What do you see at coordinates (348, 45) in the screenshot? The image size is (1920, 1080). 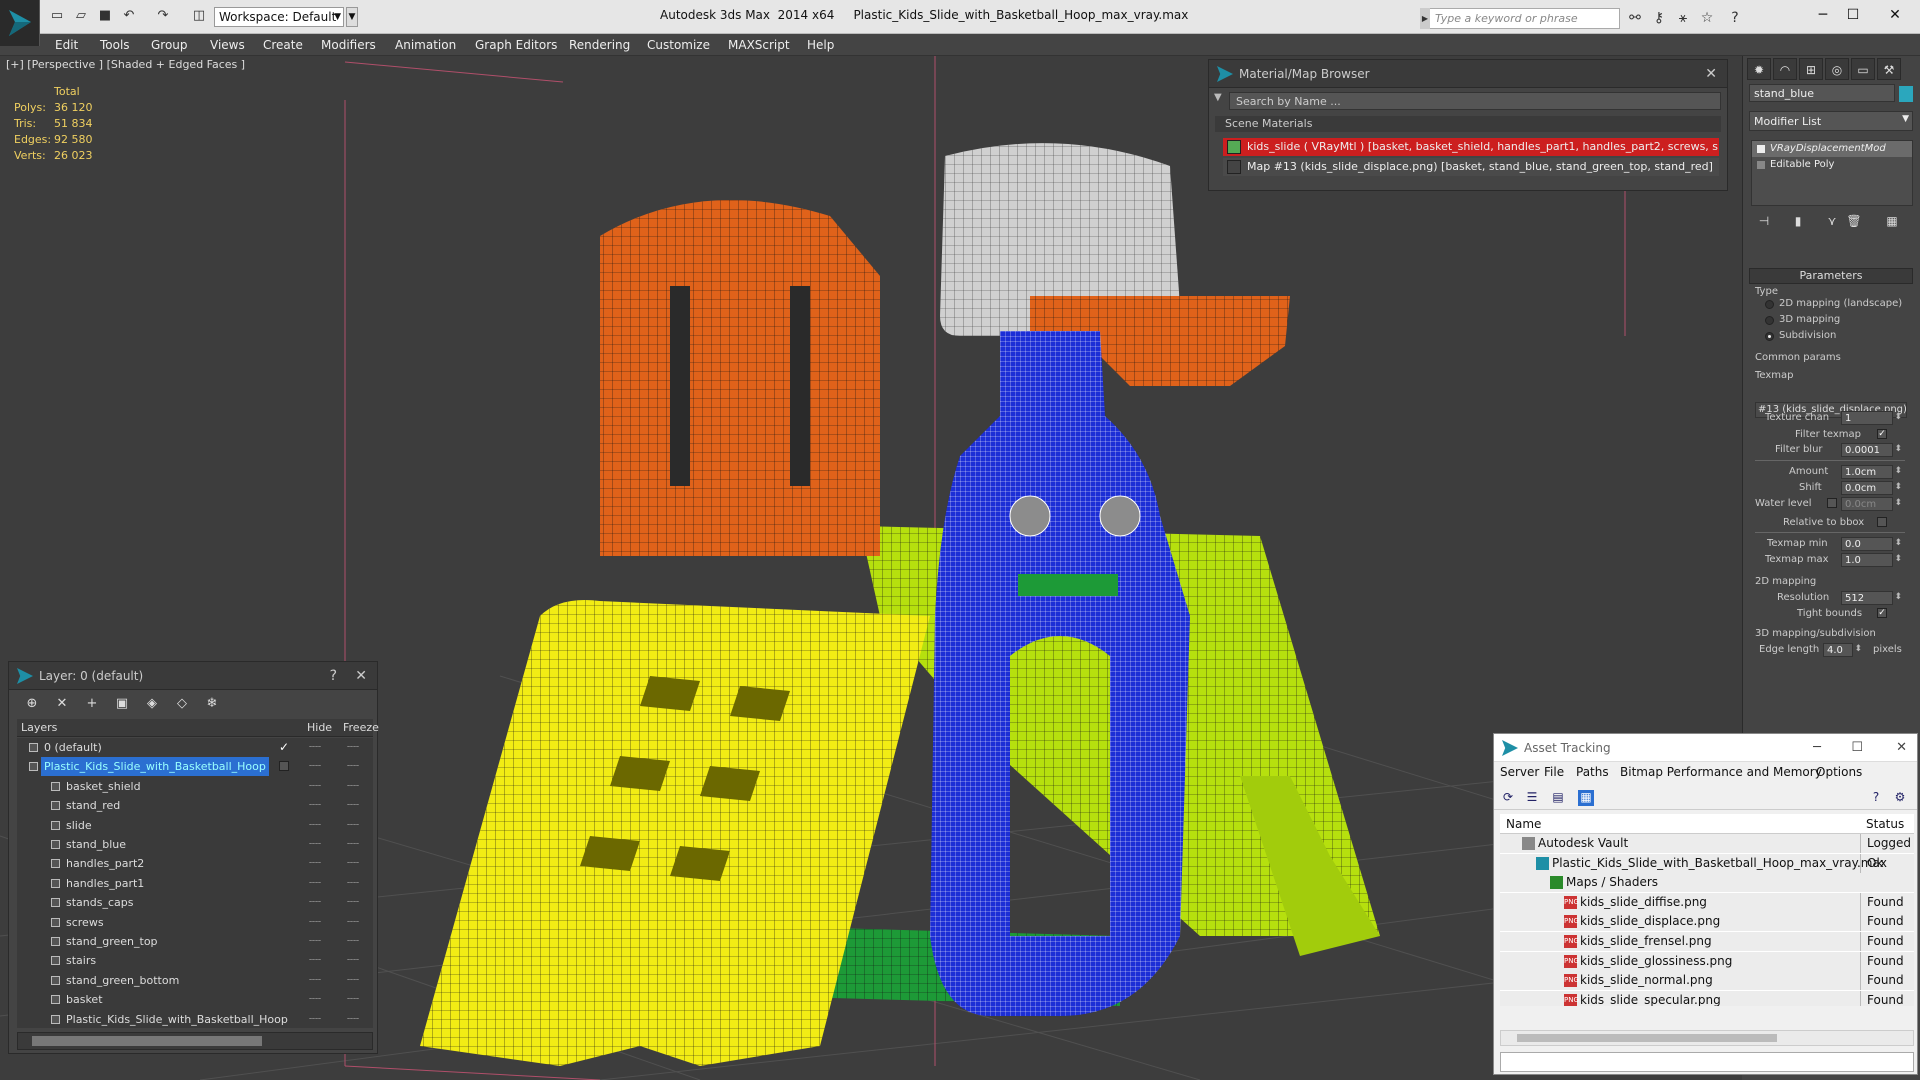 I see `menu-modifiers: Modifiers` at bounding box center [348, 45].